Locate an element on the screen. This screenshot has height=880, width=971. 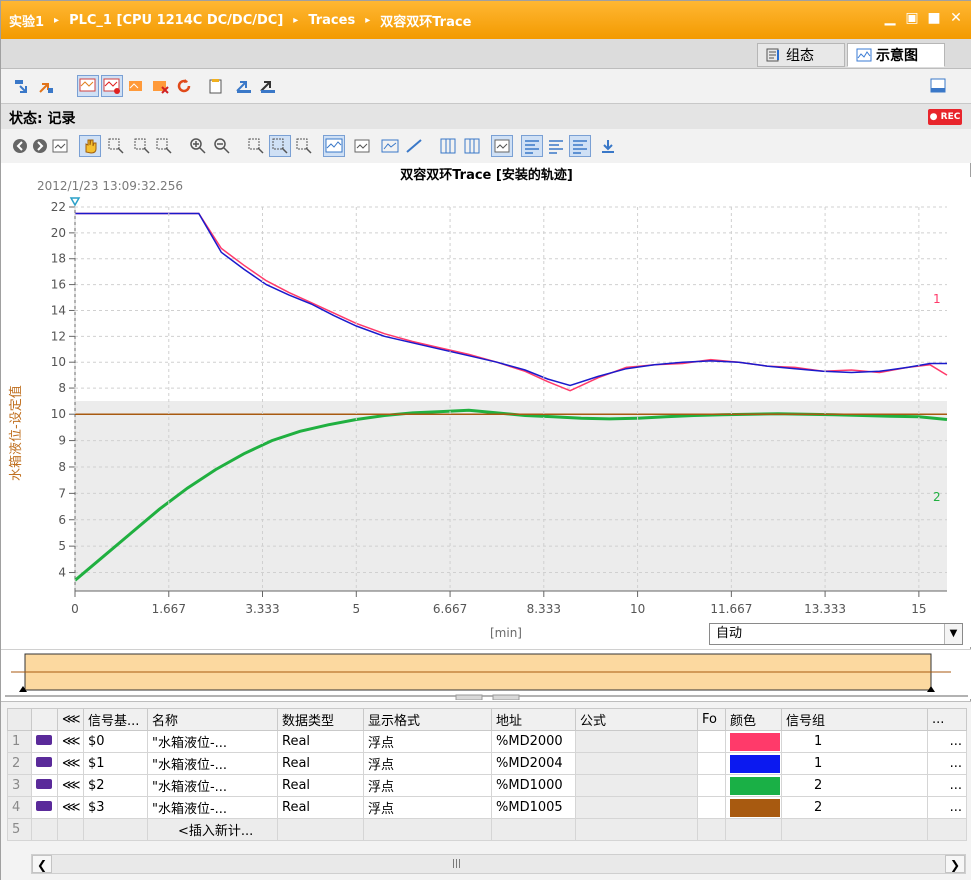
vertical-cursor-icon is located at coordinates (448, 146).